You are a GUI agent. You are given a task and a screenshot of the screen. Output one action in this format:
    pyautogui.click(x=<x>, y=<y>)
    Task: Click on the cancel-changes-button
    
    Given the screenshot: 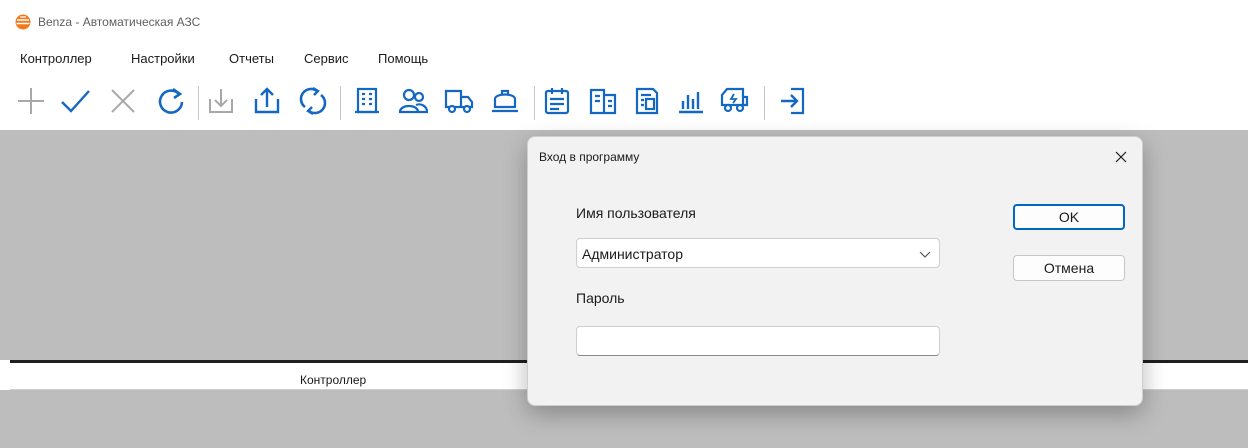 What is the action you would take?
    pyautogui.click(x=123, y=101)
    